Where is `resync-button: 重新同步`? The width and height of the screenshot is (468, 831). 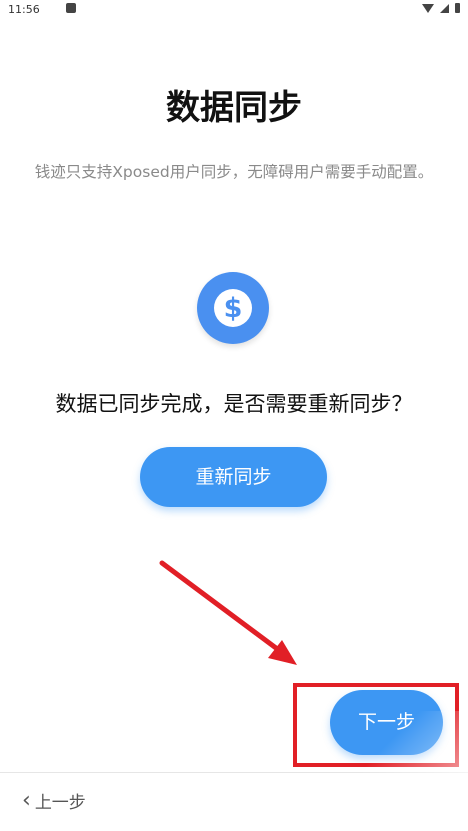 resync-button: 重新同步 is located at coordinates (233, 477).